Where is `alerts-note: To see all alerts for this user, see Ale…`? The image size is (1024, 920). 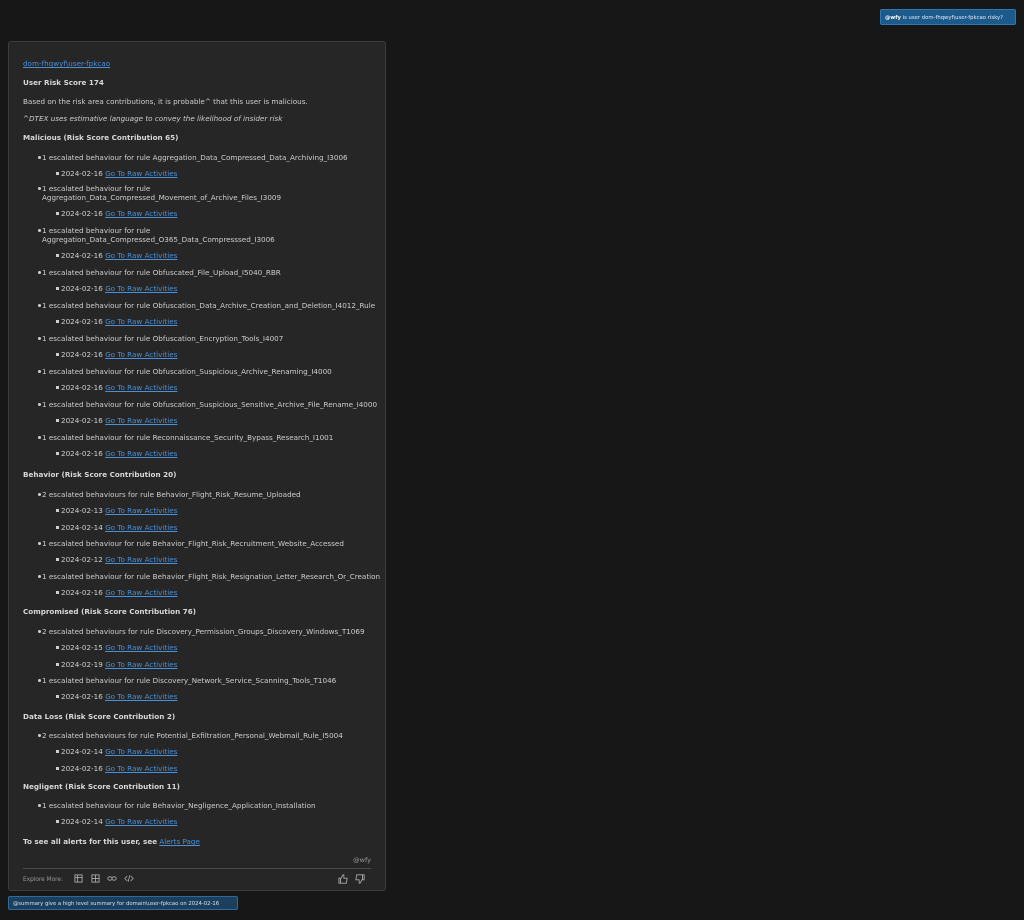
alerts-note: To see all alerts for this user, see Ale… is located at coordinates (111, 841).